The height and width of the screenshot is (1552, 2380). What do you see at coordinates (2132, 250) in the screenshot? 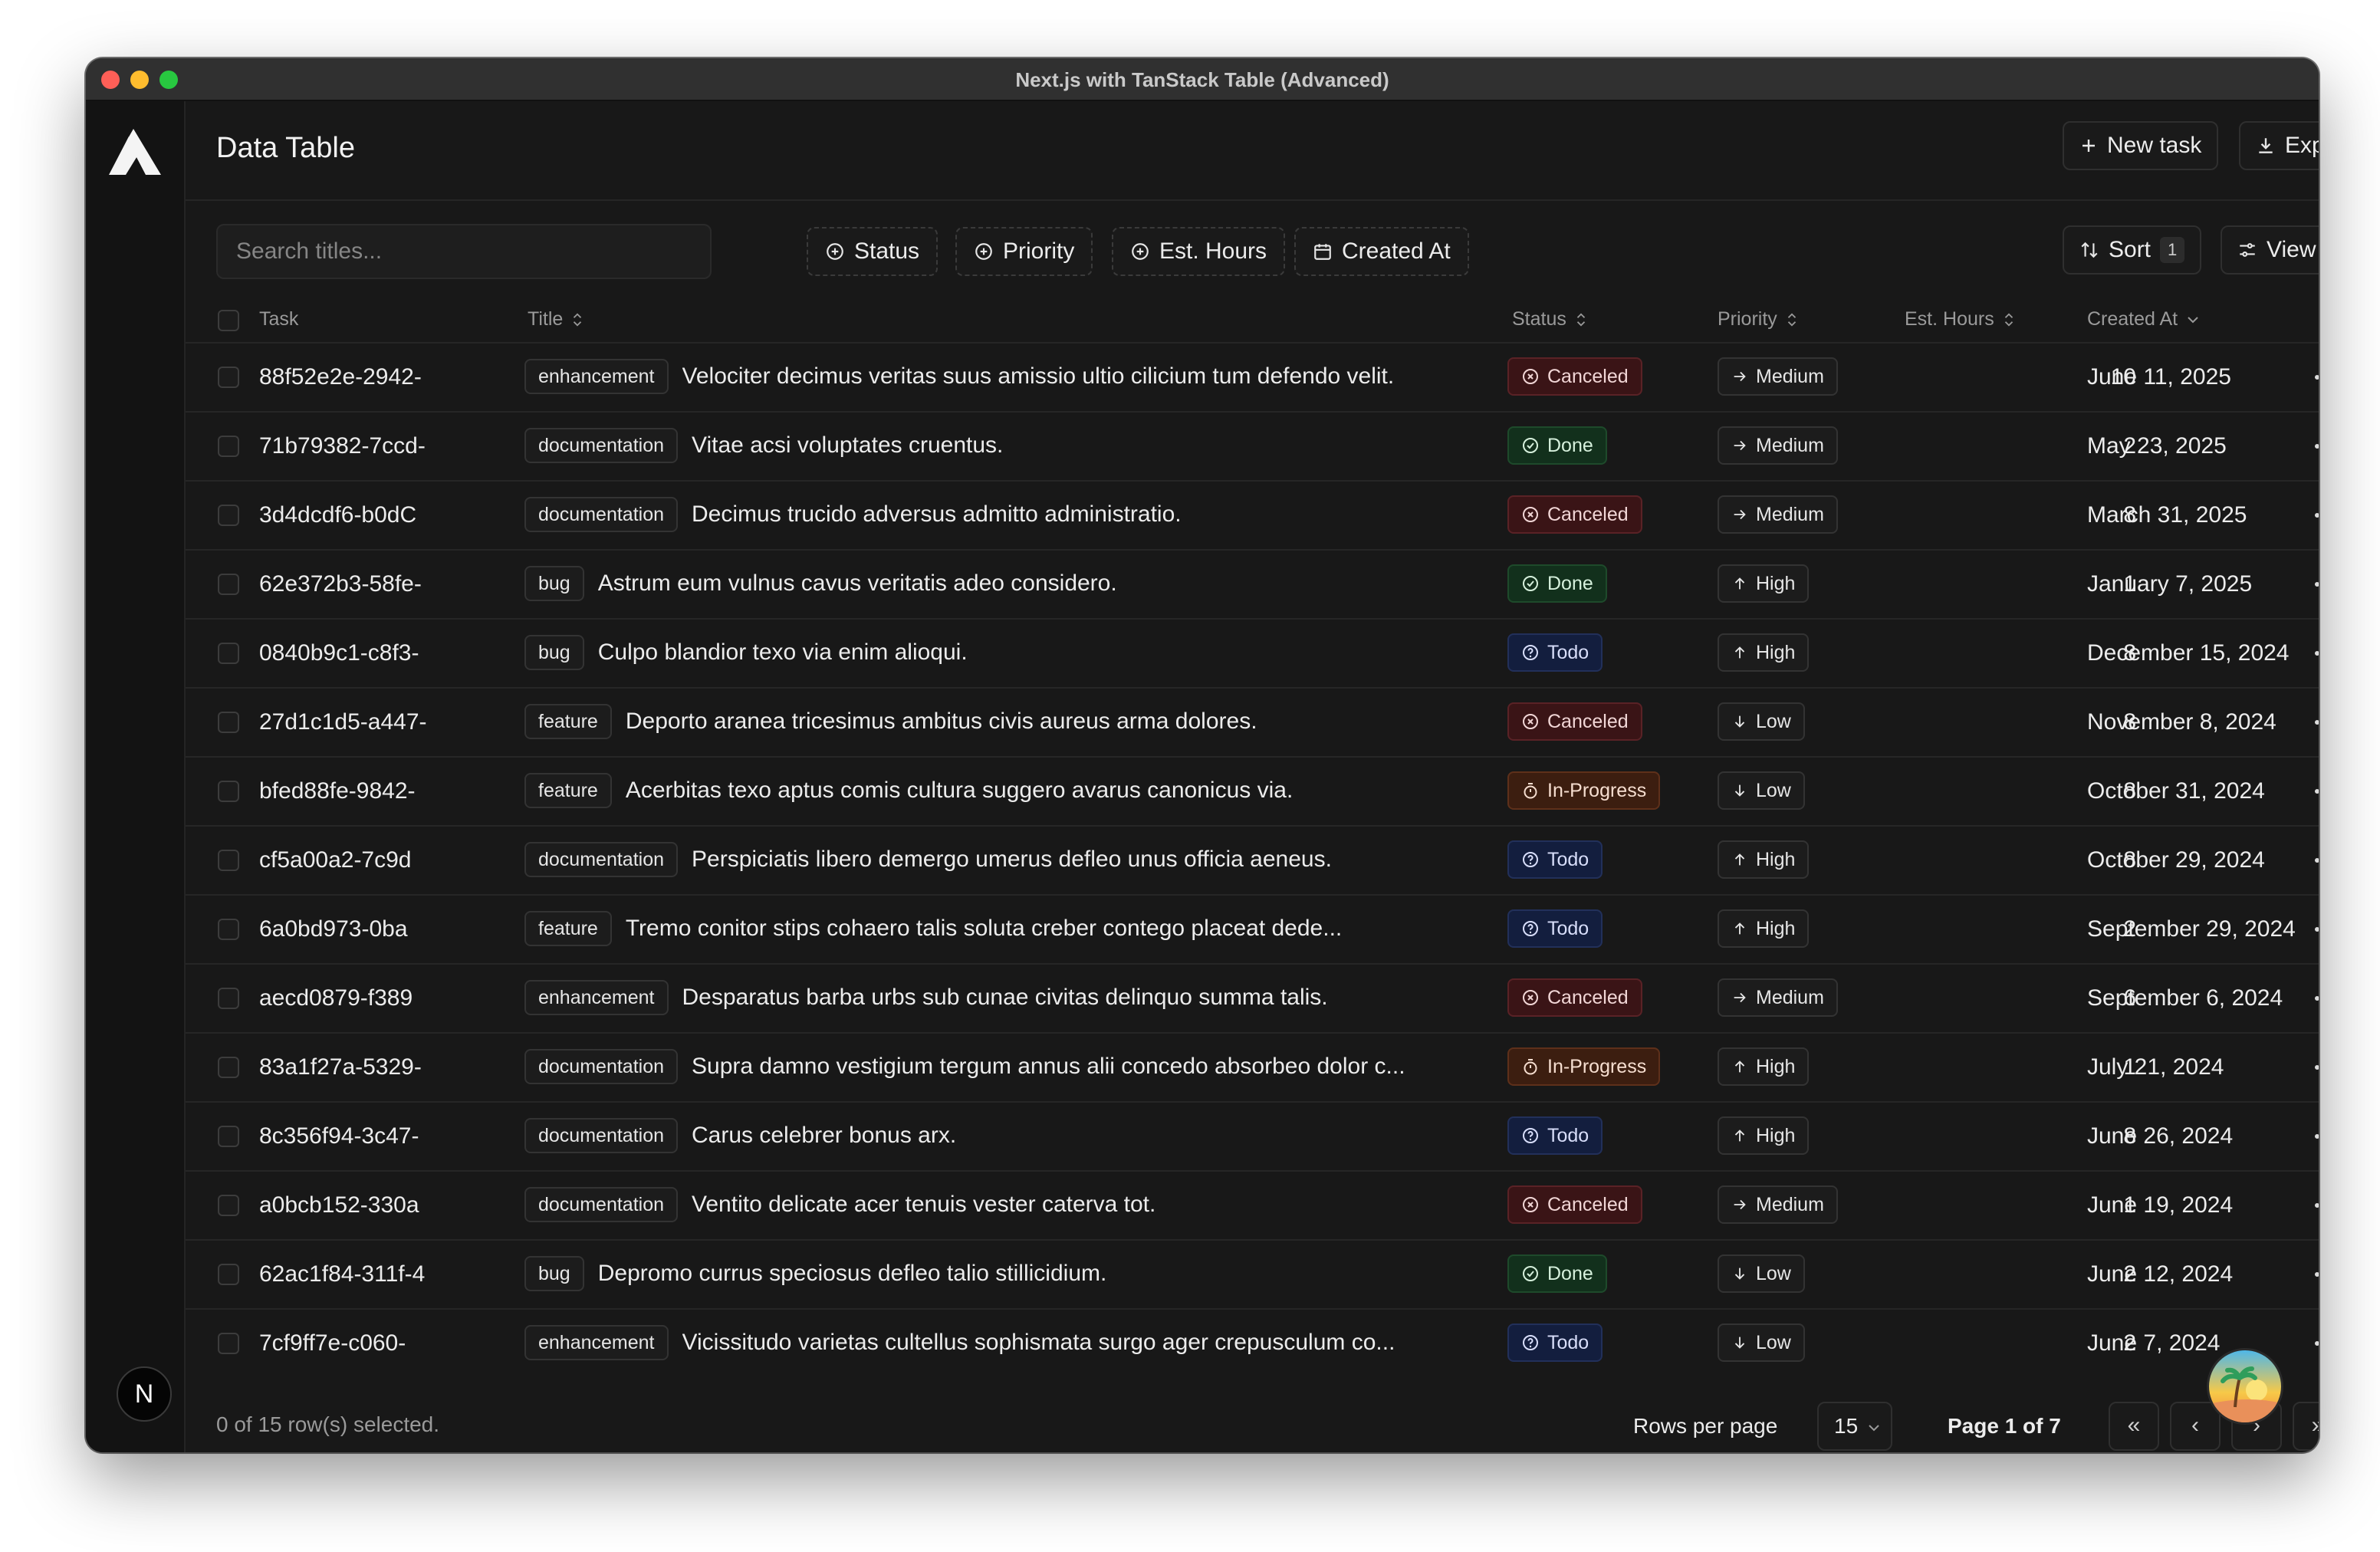
I see `sort-button: Sort 1` at bounding box center [2132, 250].